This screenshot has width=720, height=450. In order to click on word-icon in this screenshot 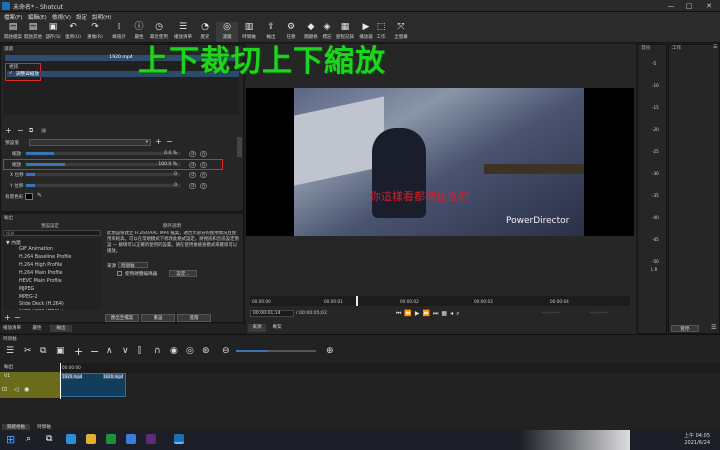, I will do `click(131, 439)`.